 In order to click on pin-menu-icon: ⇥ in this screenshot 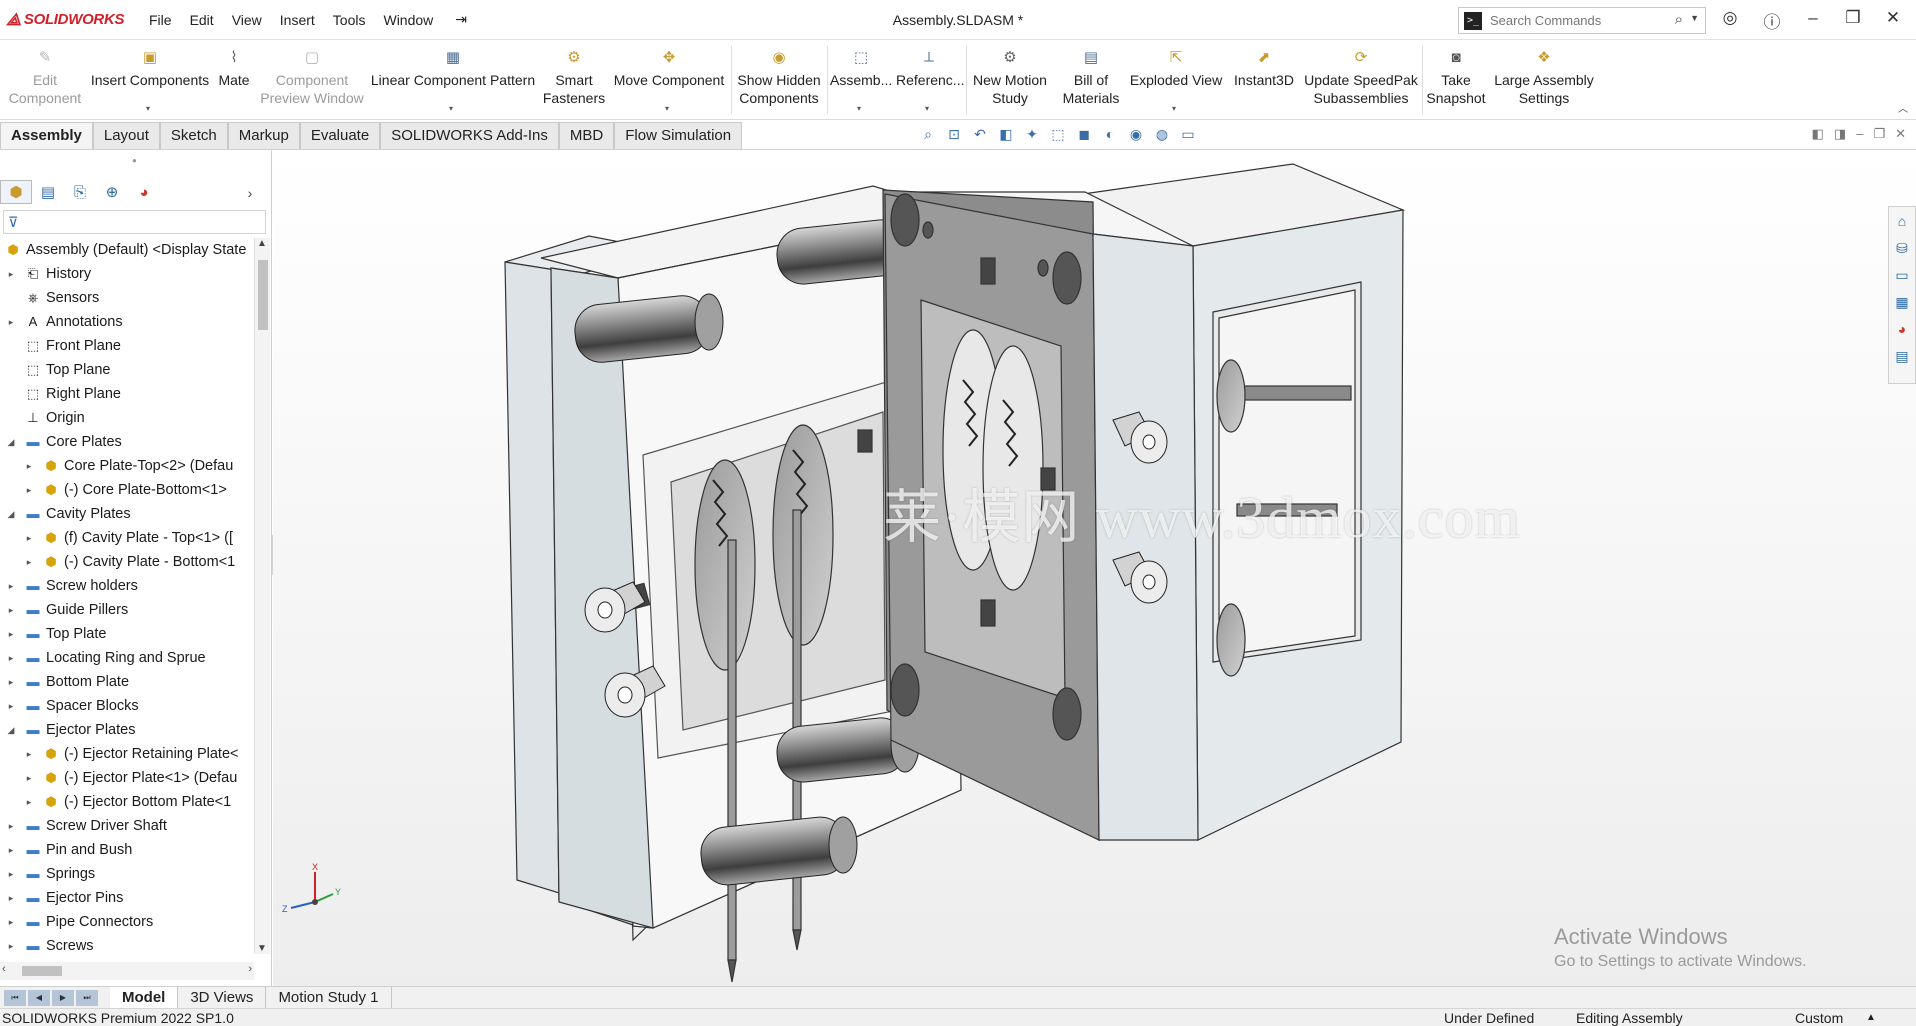, I will do `click(461, 19)`.